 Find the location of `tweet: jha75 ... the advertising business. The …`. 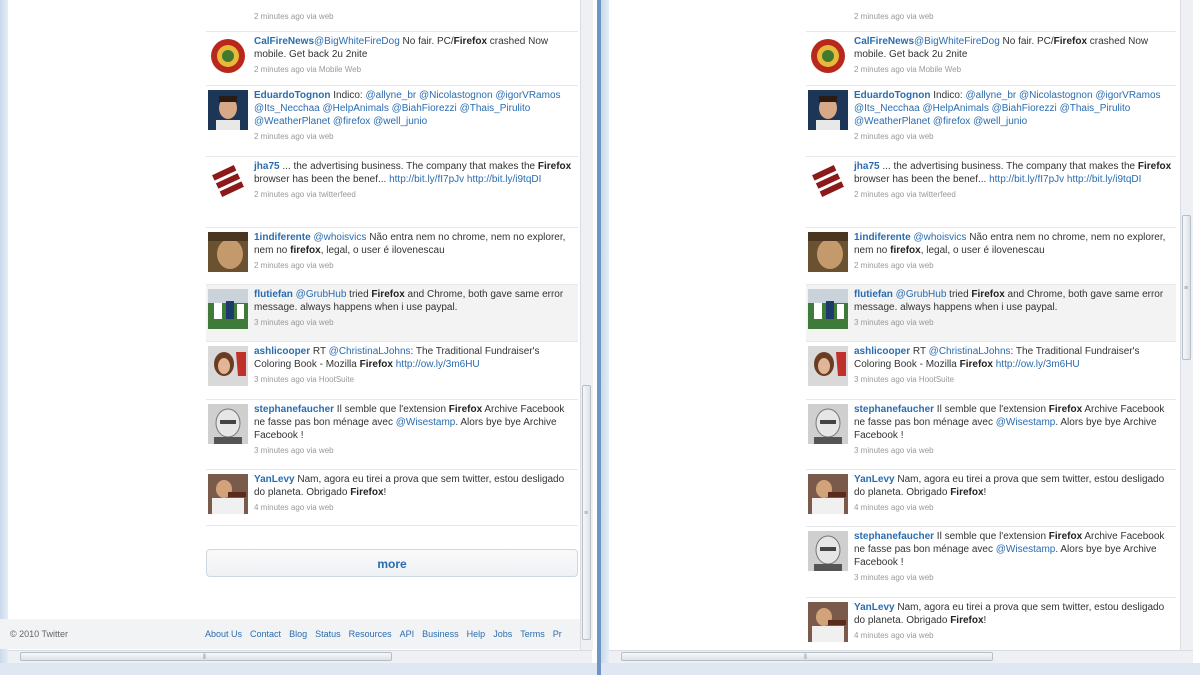

tweet: jha75 ... the advertising business. The … is located at coordinates (991, 192).